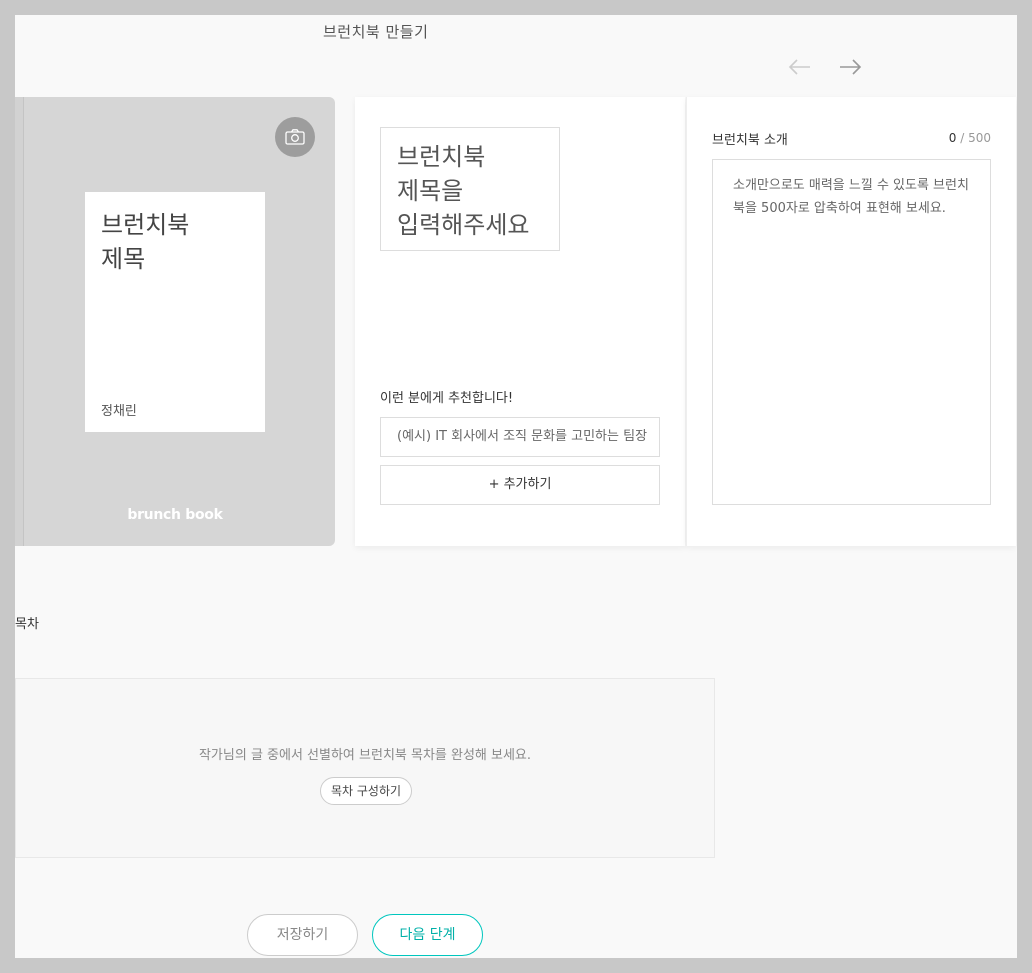 The height and width of the screenshot is (973, 1032). What do you see at coordinates (19, 321) in the screenshot?
I see `cover-spine` at bounding box center [19, 321].